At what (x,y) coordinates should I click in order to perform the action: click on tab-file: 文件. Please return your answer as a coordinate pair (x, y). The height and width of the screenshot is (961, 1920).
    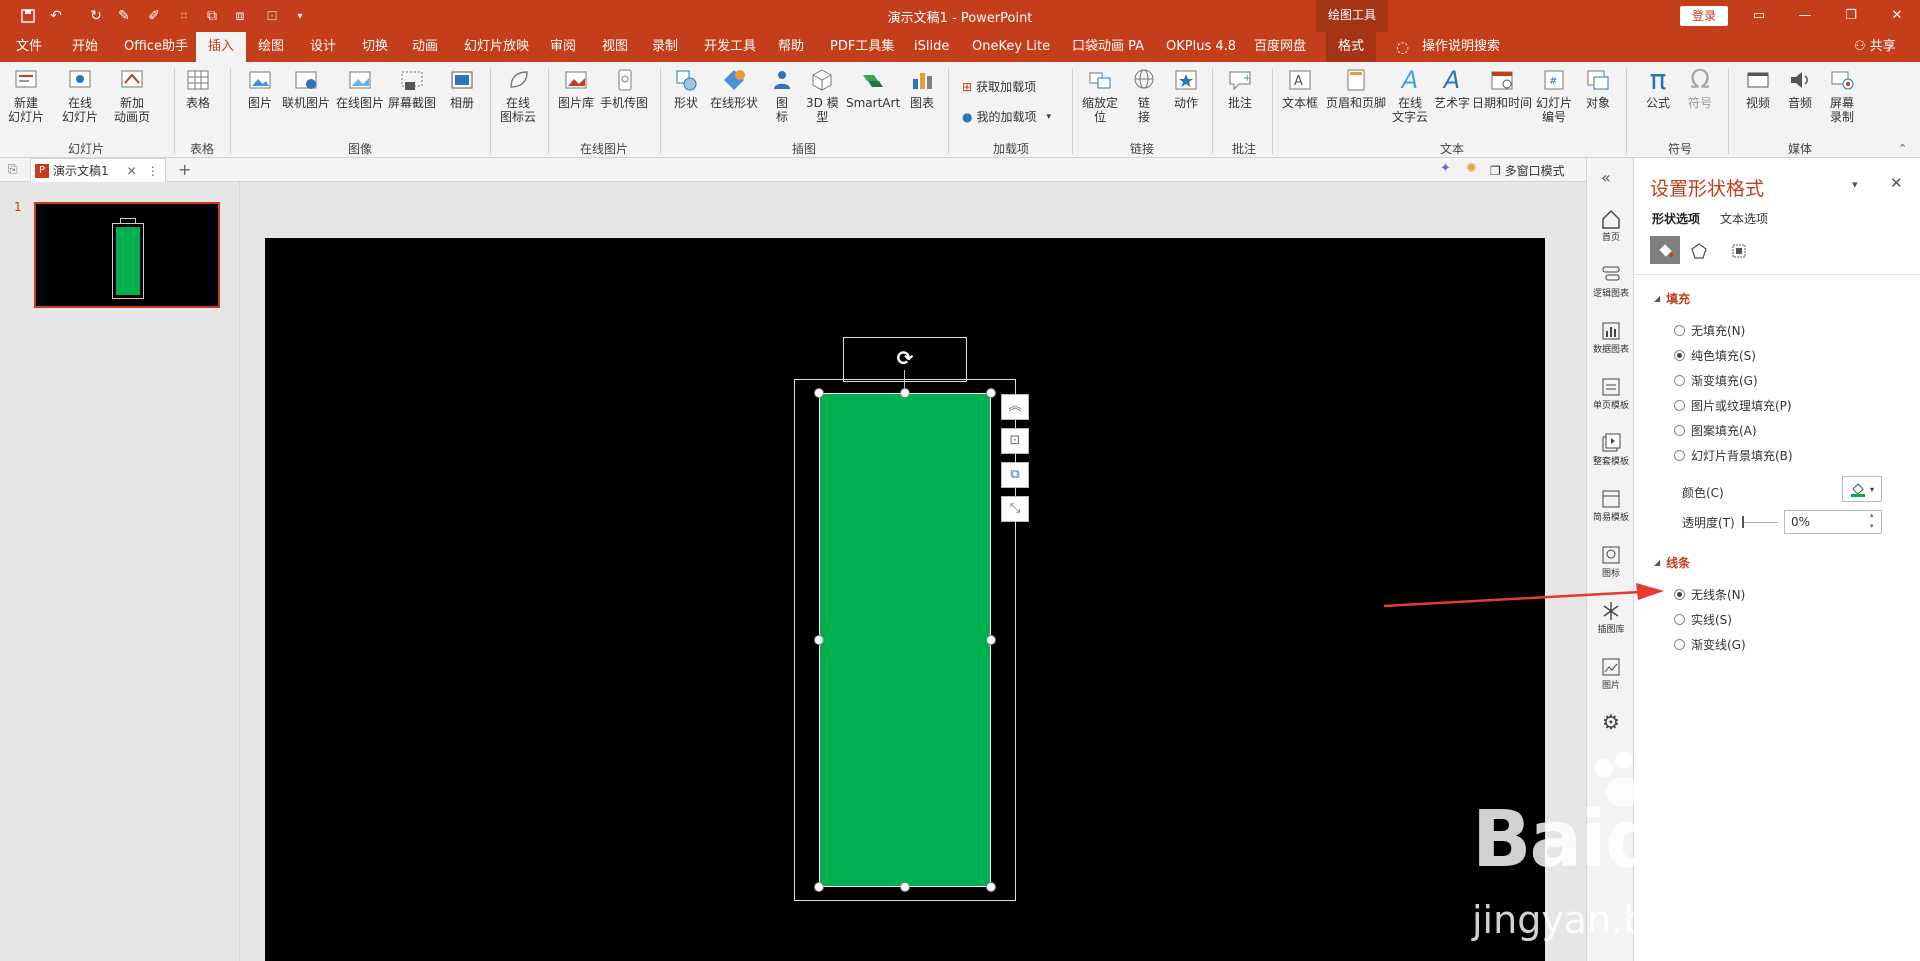
    Looking at the image, I should click on (29, 47).